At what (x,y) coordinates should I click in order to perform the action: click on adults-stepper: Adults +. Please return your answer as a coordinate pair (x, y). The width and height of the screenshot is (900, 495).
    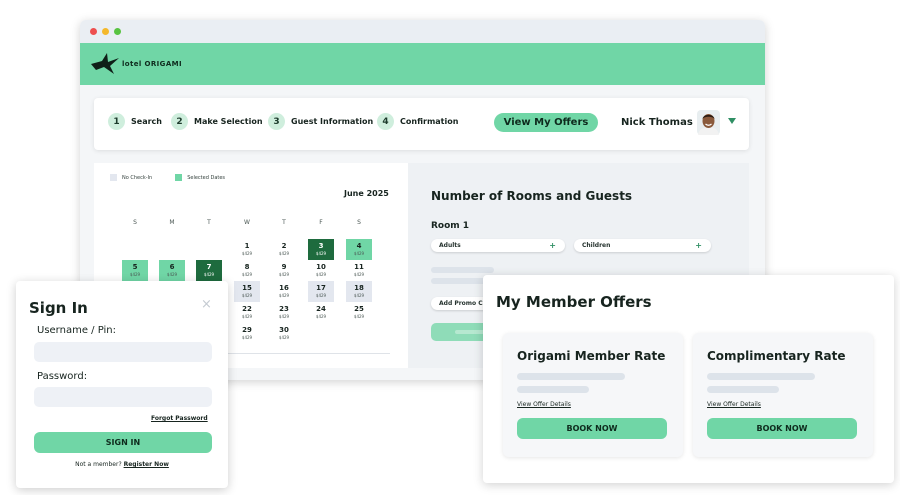
    Looking at the image, I should click on (498, 245).